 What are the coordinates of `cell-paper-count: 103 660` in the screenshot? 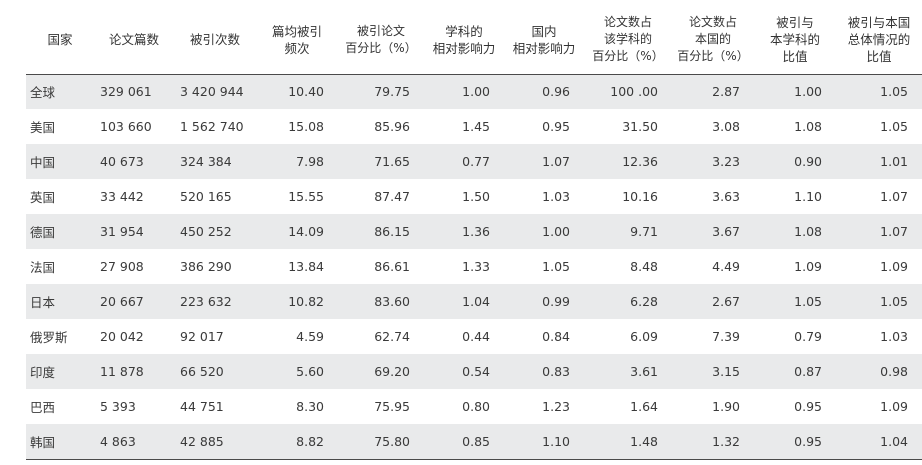 It's located at (126, 126).